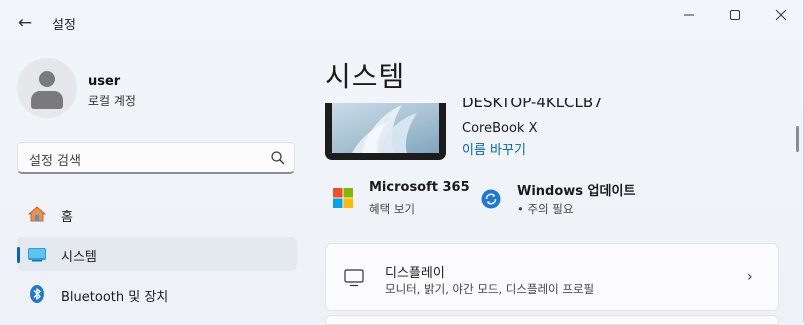 This screenshot has width=804, height=325. What do you see at coordinates (490, 289) in the screenshot?
I see `card-subtitle: 모니터, 밝기, 야간 모드, 디스플레이 프로필` at bounding box center [490, 289].